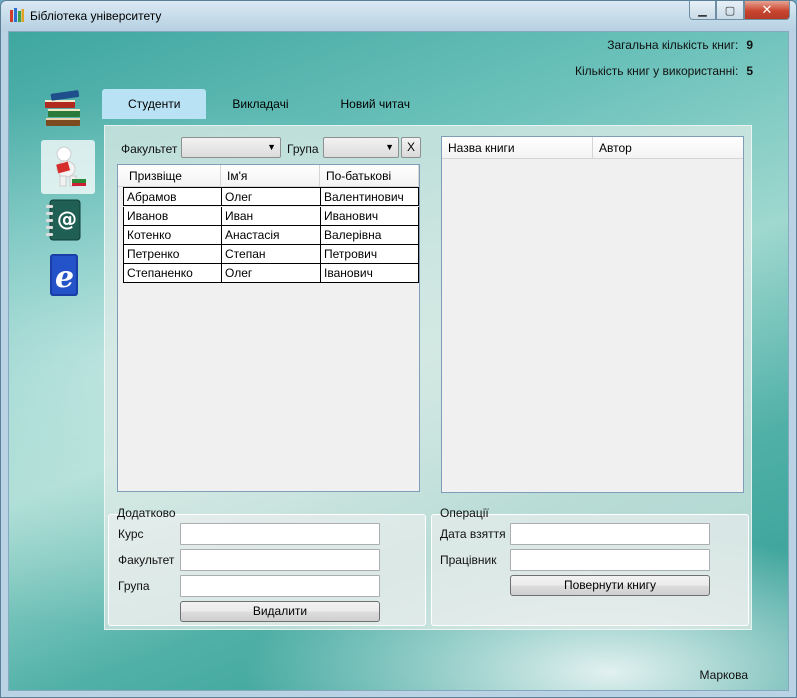 This screenshot has height=698, width=797. I want to click on books-app-icon, so click(17, 15).